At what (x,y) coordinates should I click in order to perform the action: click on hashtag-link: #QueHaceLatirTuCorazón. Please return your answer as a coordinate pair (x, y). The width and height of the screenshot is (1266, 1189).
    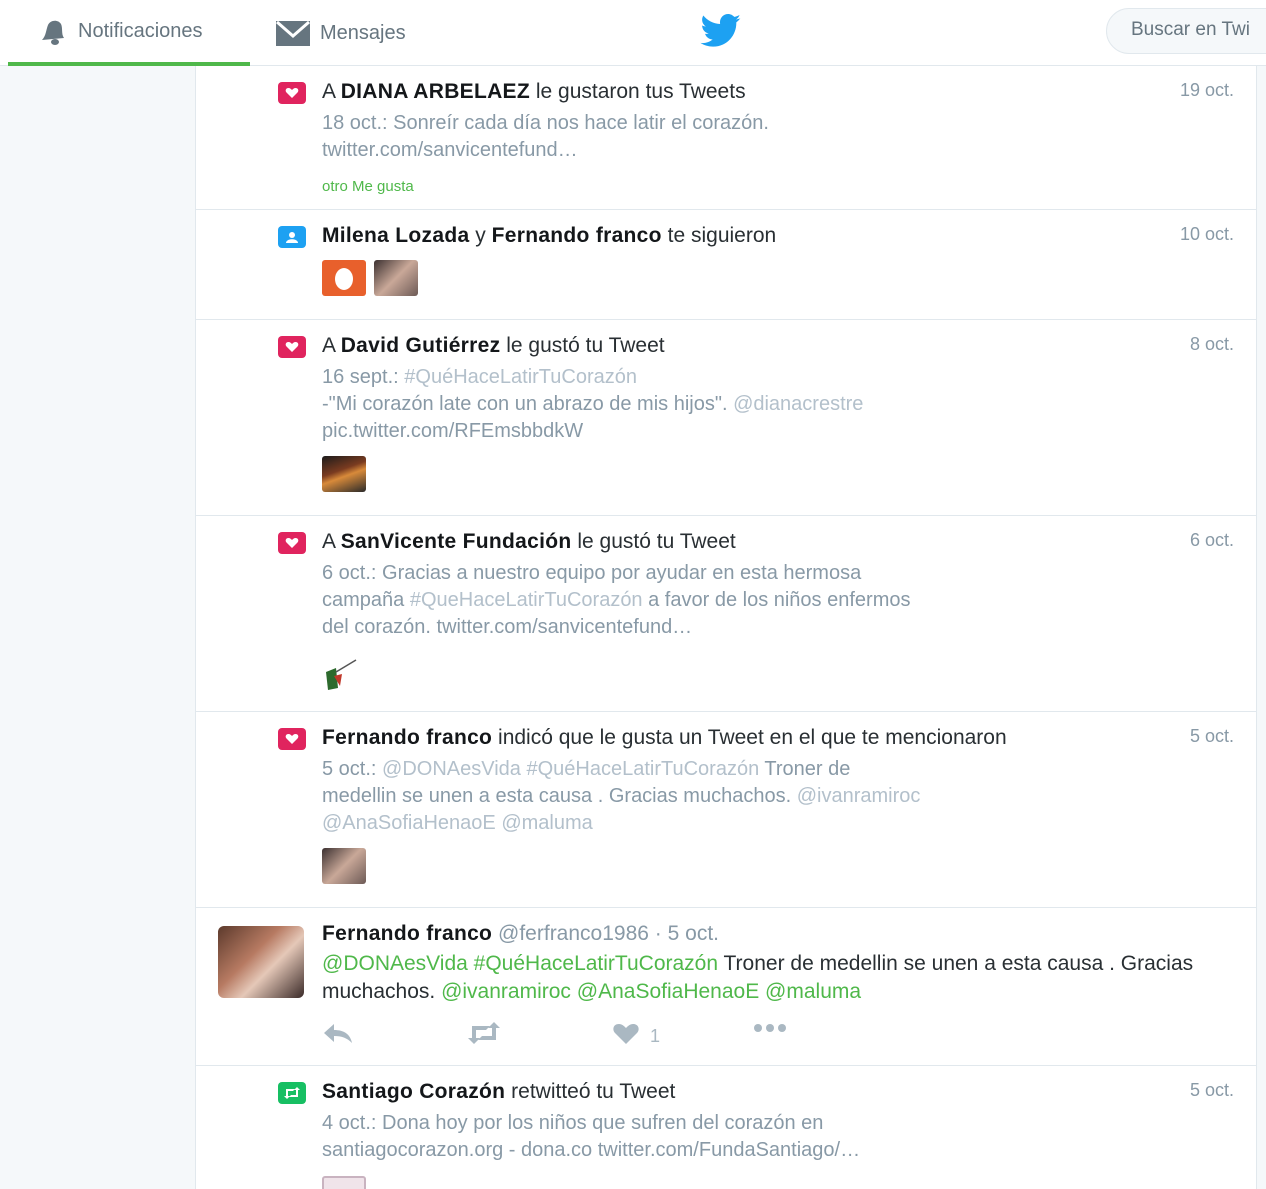
    Looking at the image, I should click on (526, 600).